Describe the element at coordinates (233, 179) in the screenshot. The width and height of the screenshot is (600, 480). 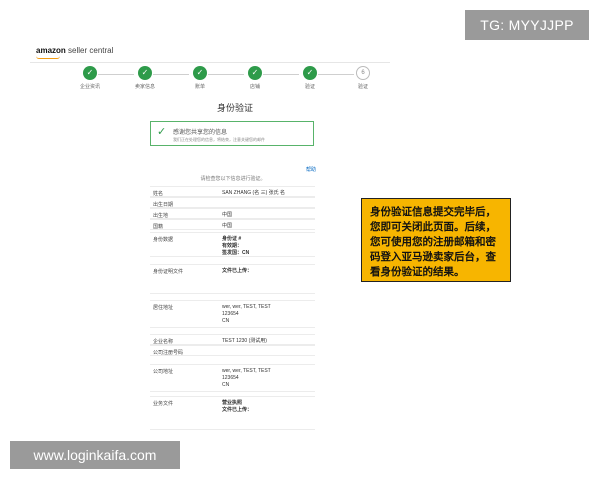
I see `review-note: 请检查您以下信息进行验证。` at that location.